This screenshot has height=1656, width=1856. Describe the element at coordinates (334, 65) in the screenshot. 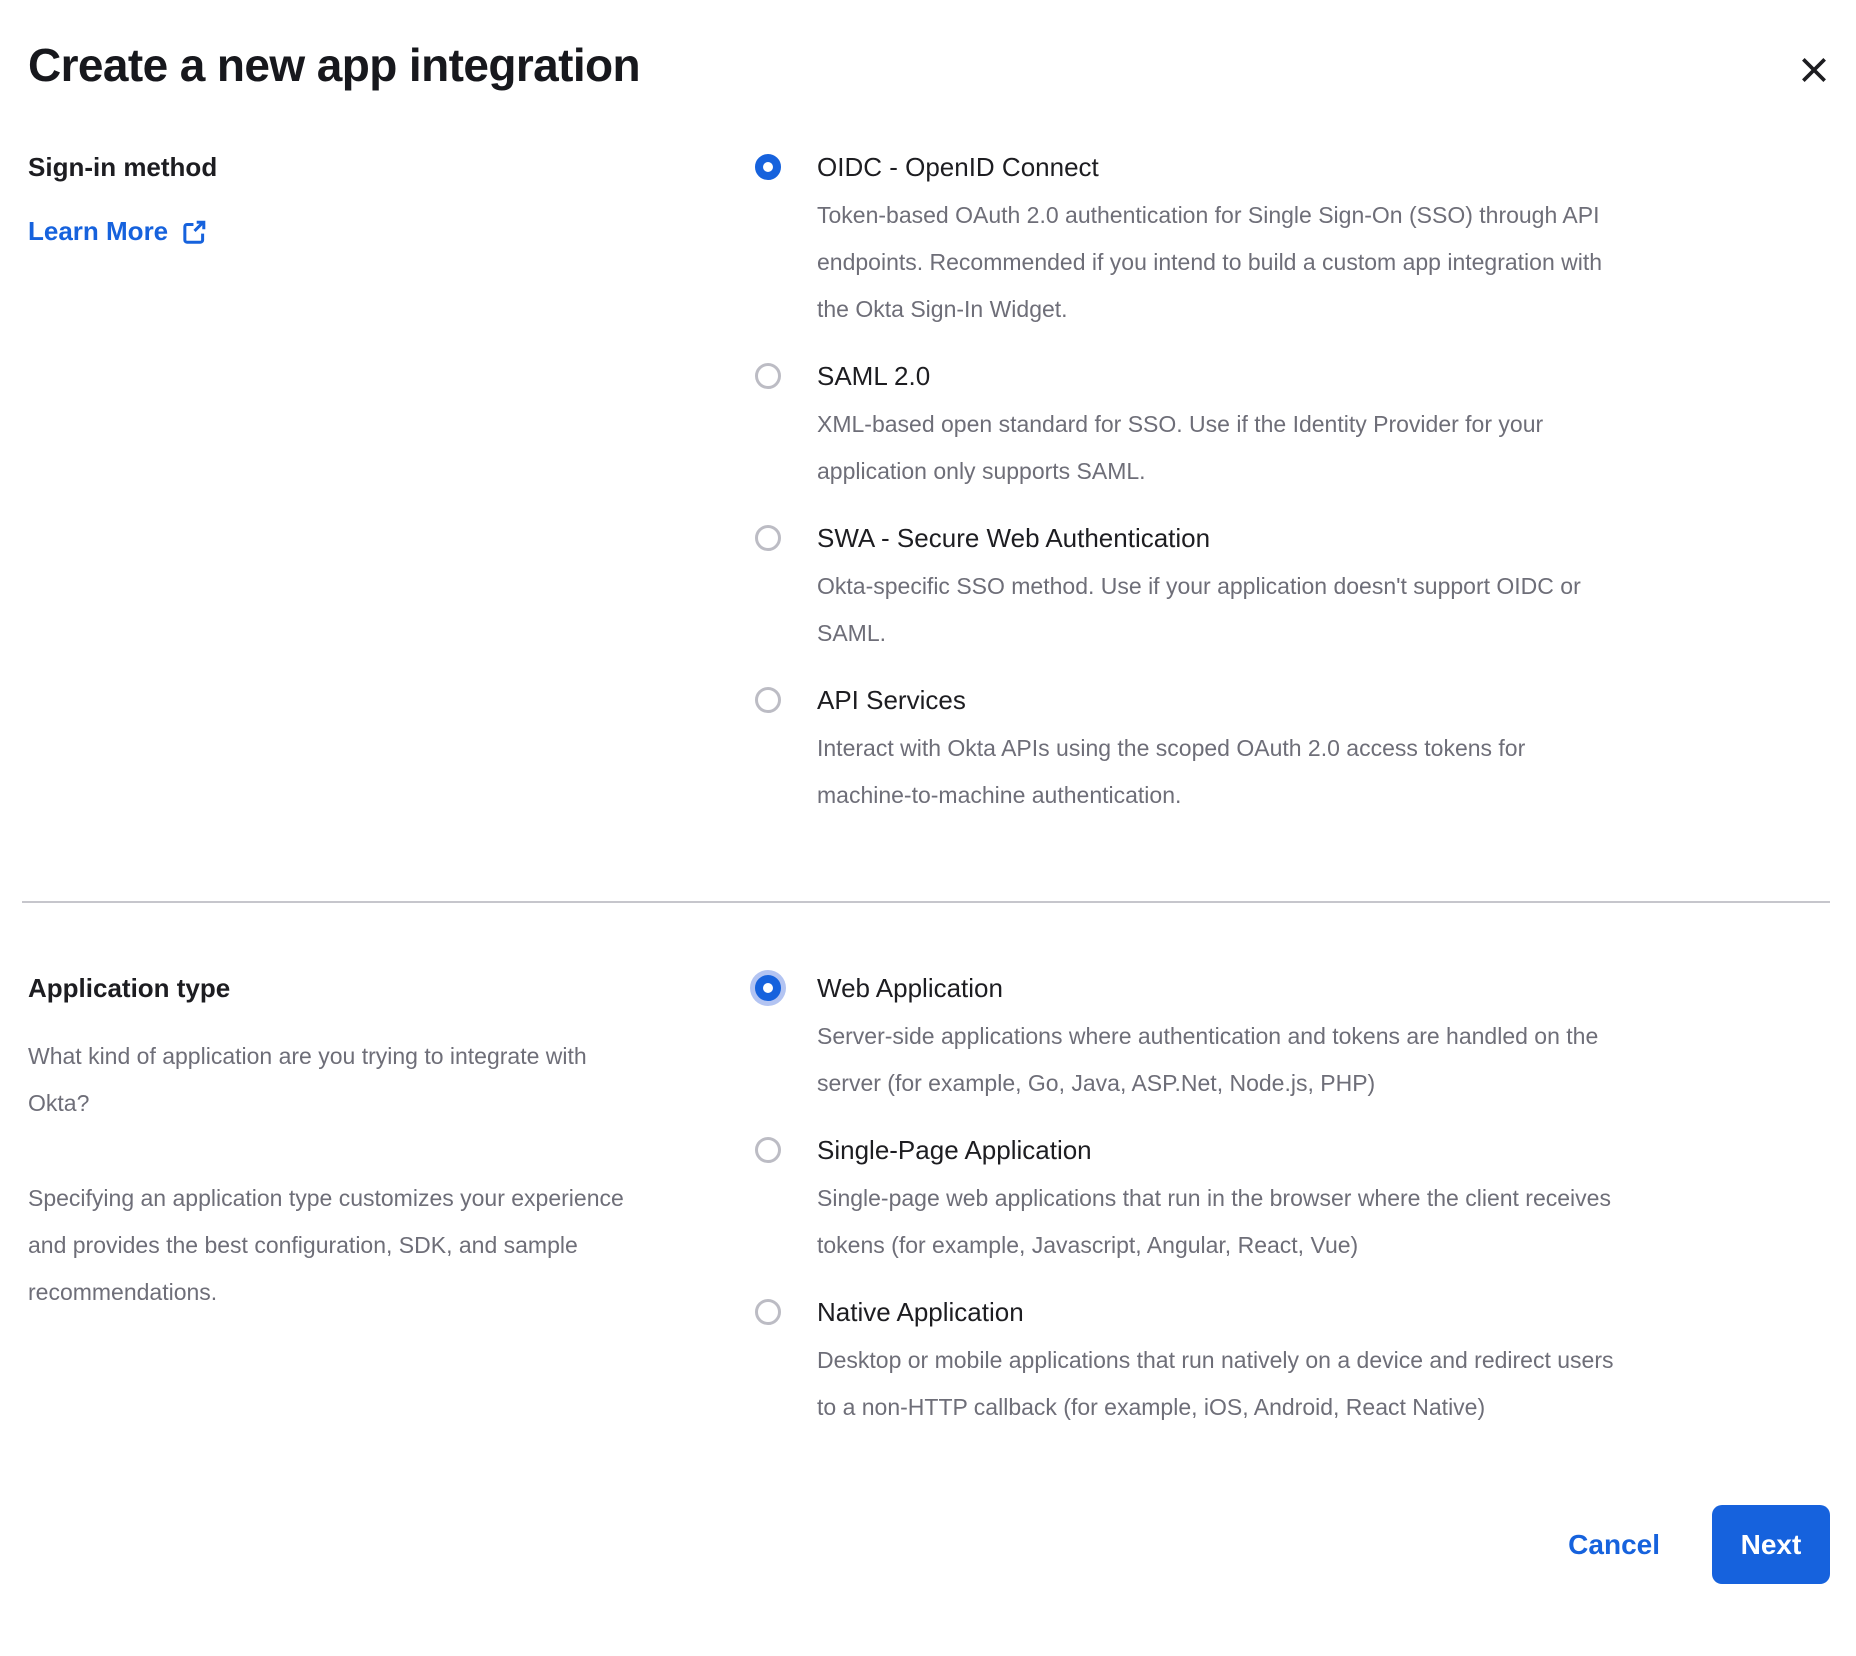

I see `dialog-title: Create a new app integration` at that location.